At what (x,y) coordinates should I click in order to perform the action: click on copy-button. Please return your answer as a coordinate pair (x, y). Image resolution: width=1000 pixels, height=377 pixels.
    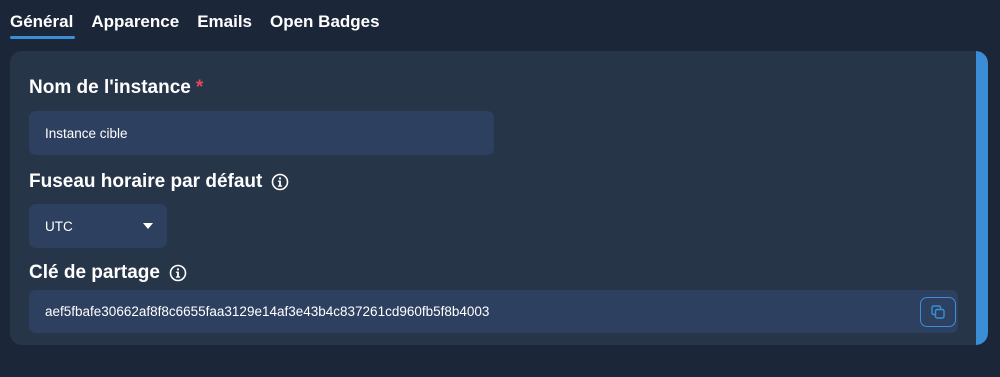
    Looking at the image, I should click on (938, 311).